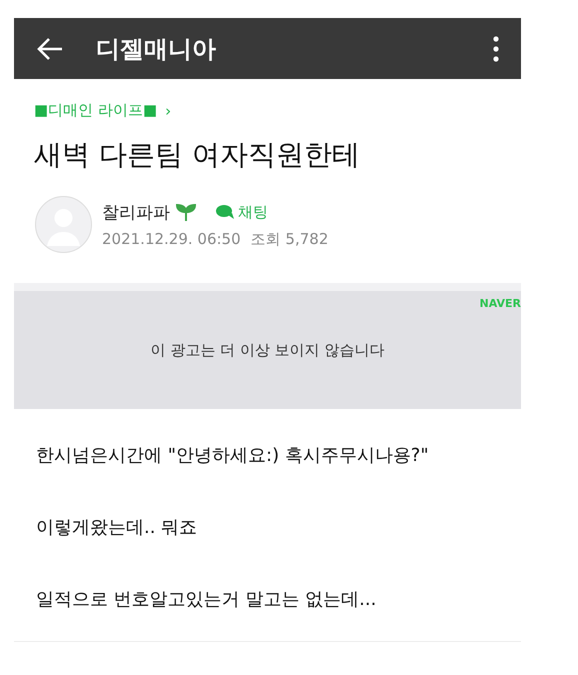  I want to click on post-paragraph: 한시넘은시간에 "안녕하세요:) 혹시주무시나용?", so click(233, 455).